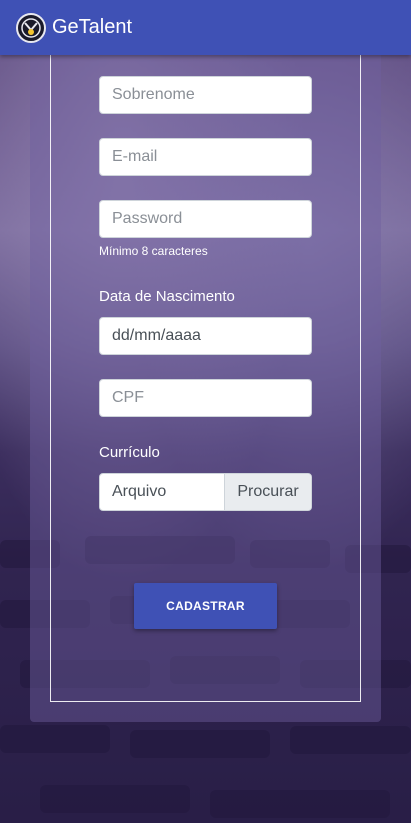 This screenshot has width=411, height=823. What do you see at coordinates (129, 452) in the screenshot?
I see `resume-label: Currículo` at bounding box center [129, 452].